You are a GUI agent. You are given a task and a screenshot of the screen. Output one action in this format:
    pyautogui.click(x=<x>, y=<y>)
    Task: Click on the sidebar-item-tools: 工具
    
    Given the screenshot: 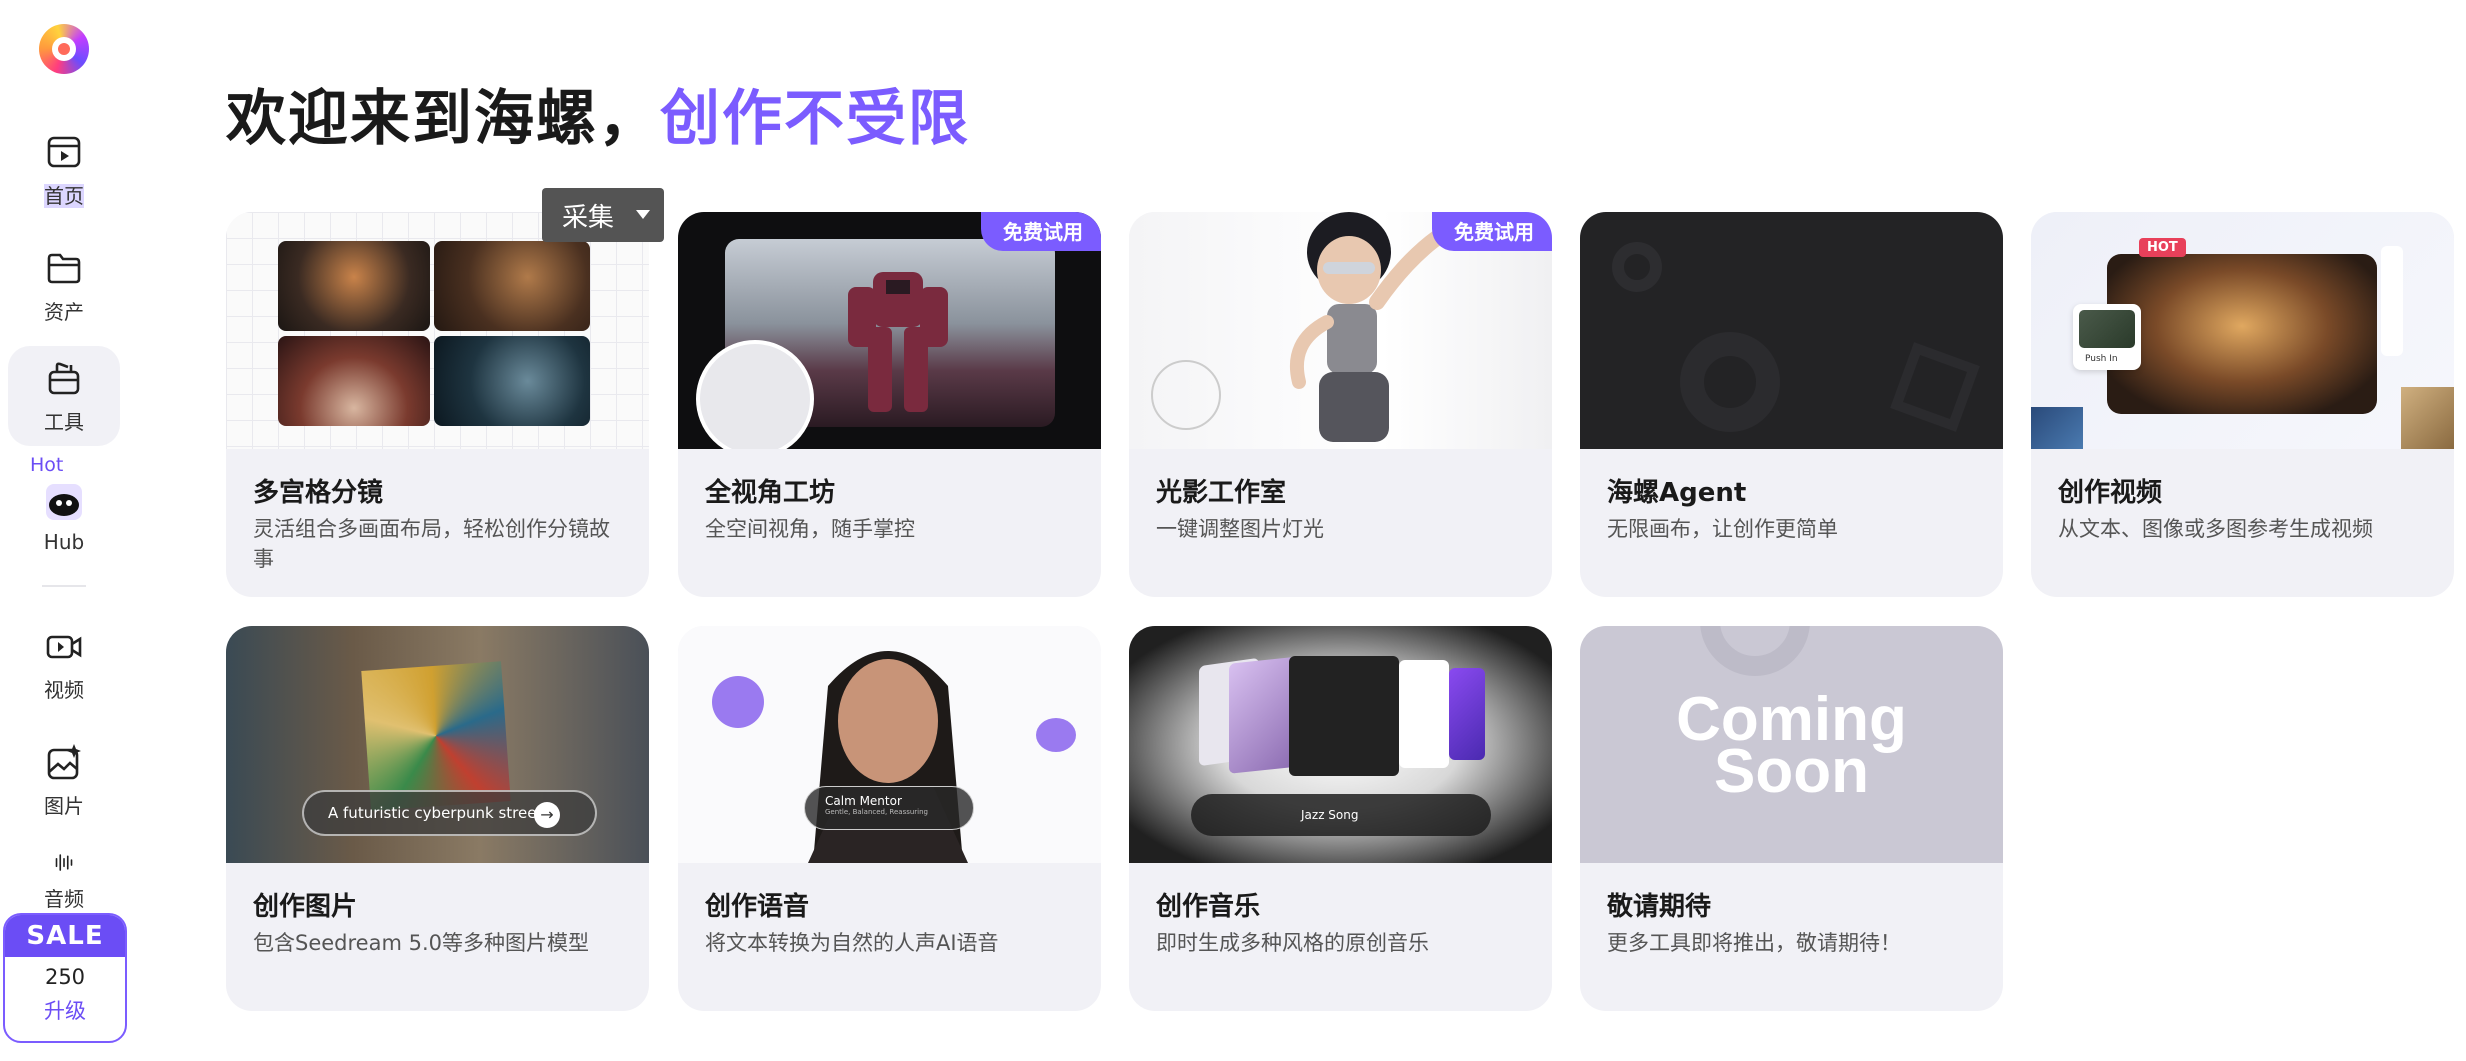 What is the action you would take?
    pyautogui.click(x=64, y=396)
    